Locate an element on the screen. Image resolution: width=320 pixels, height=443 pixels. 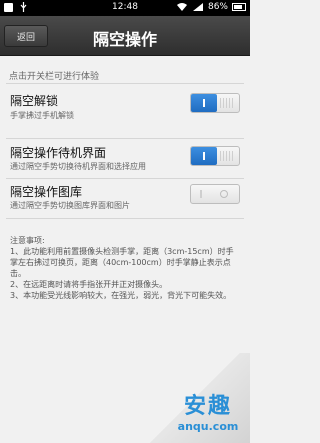
air-unlock-toggle is located at coordinates (215, 103).